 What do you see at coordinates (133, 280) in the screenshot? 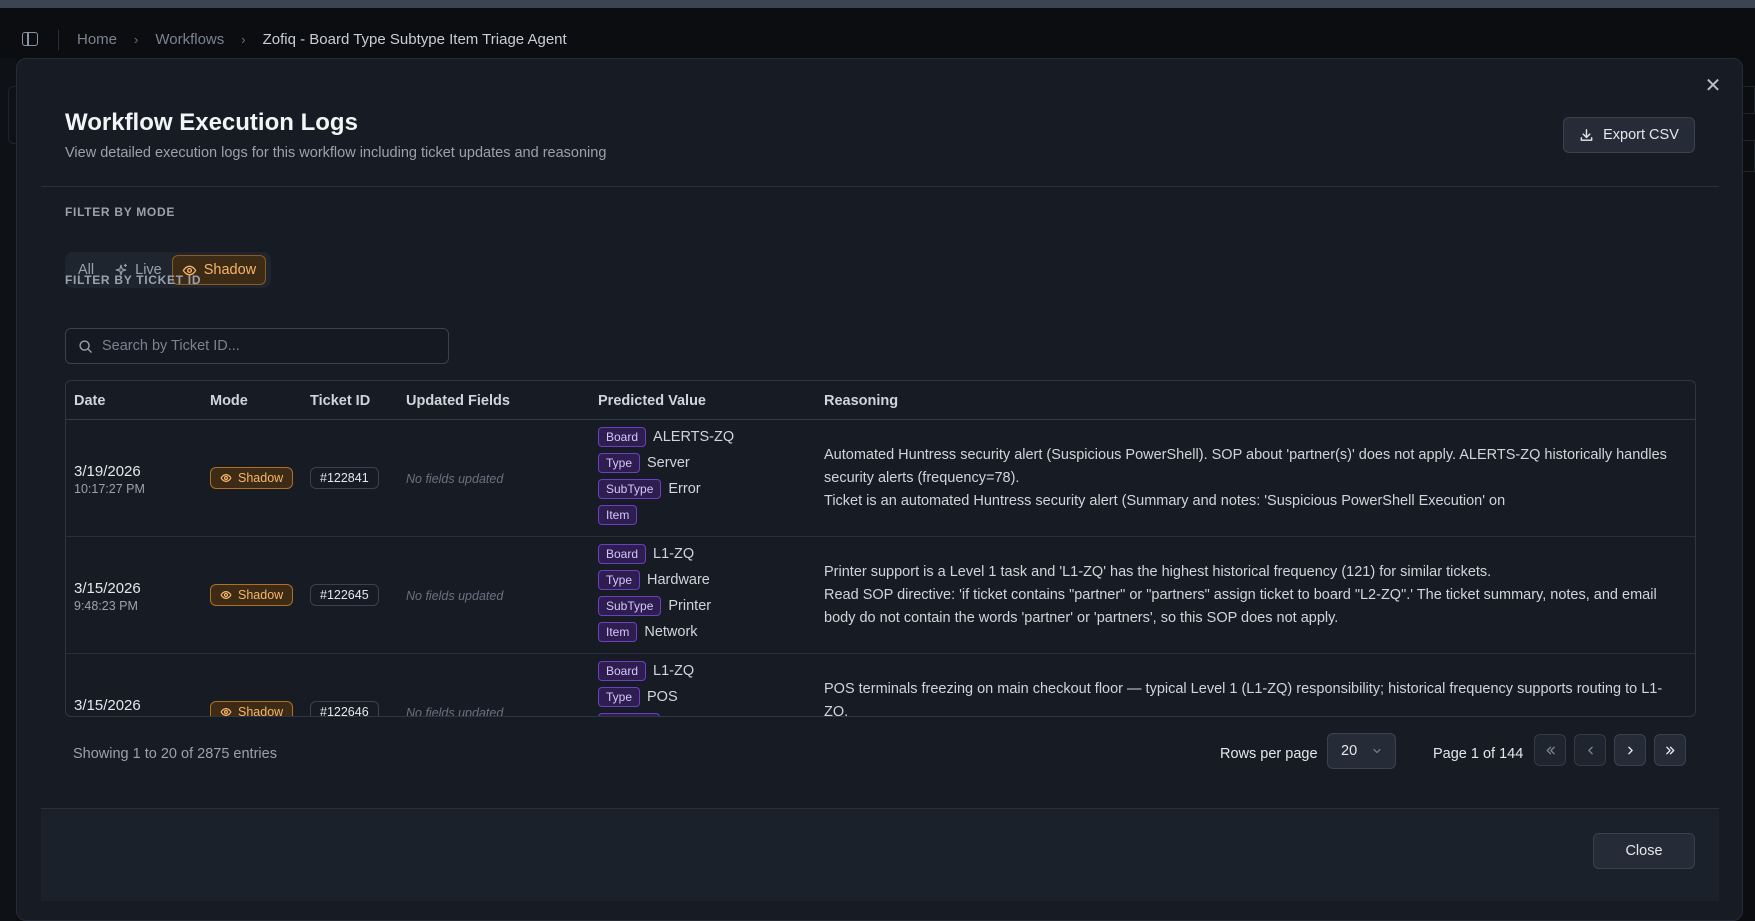
I see `filter-ticket-label: FILTER BY TICKET ID` at bounding box center [133, 280].